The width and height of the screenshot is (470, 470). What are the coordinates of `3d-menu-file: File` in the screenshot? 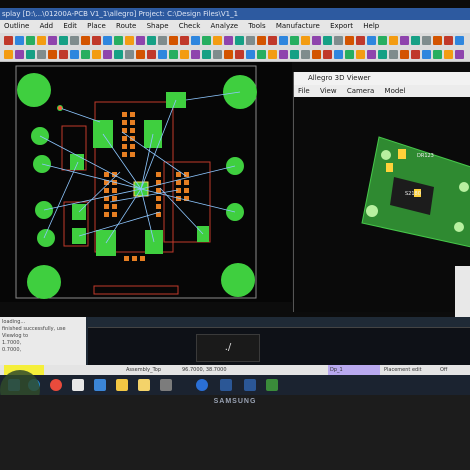 It's located at (304, 91).